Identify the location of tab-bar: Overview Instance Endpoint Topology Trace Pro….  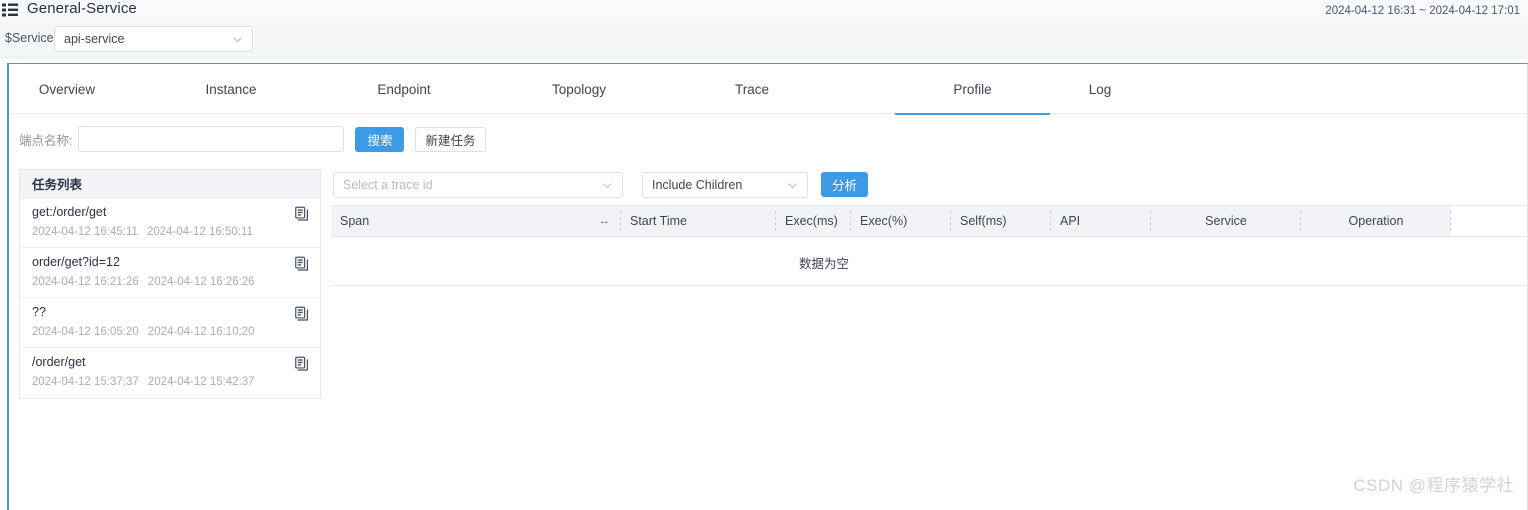
(768, 89).